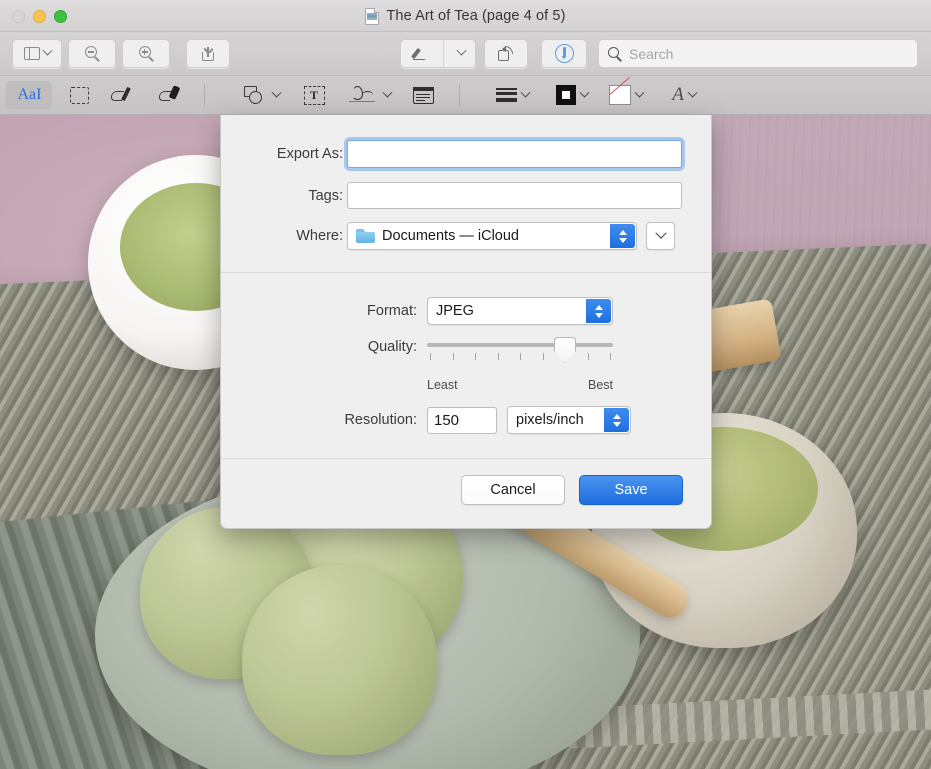 The height and width of the screenshot is (769, 931). Describe the element at coordinates (678, 94) in the screenshot. I see `font-style-icon: A` at that location.